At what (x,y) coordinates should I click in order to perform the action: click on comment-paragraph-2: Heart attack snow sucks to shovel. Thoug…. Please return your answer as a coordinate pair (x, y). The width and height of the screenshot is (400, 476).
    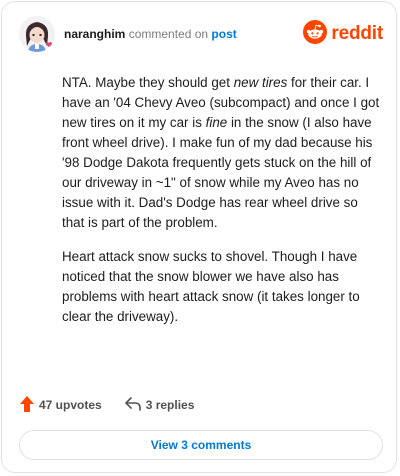
    Looking at the image, I should click on (211, 286).